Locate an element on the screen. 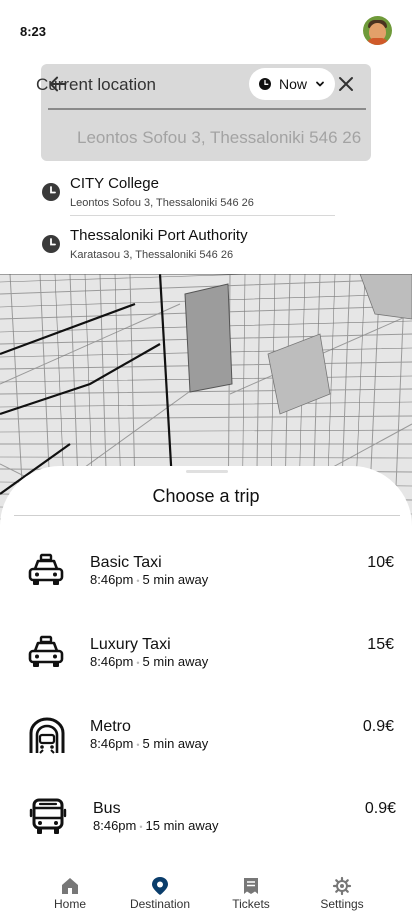 The width and height of the screenshot is (412, 917). metro-icon is located at coordinates (47, 735).